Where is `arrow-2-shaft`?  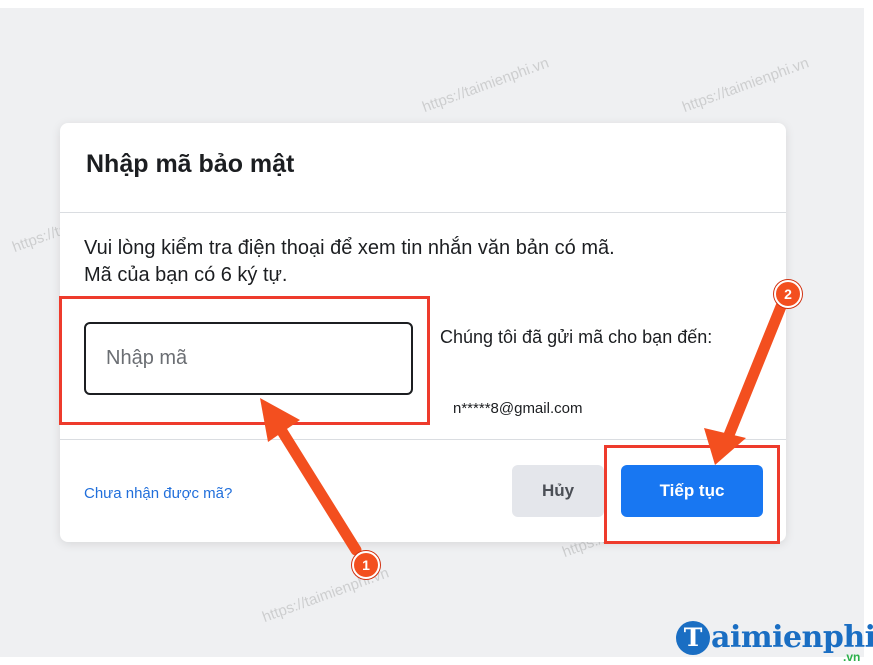
arrow-2-shaft is located at coordinates (754, 372).